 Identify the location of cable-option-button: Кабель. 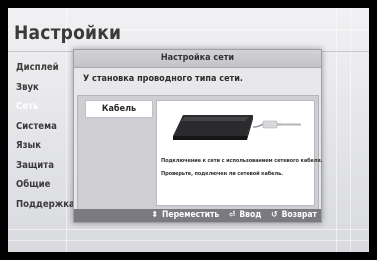
(119, 109).